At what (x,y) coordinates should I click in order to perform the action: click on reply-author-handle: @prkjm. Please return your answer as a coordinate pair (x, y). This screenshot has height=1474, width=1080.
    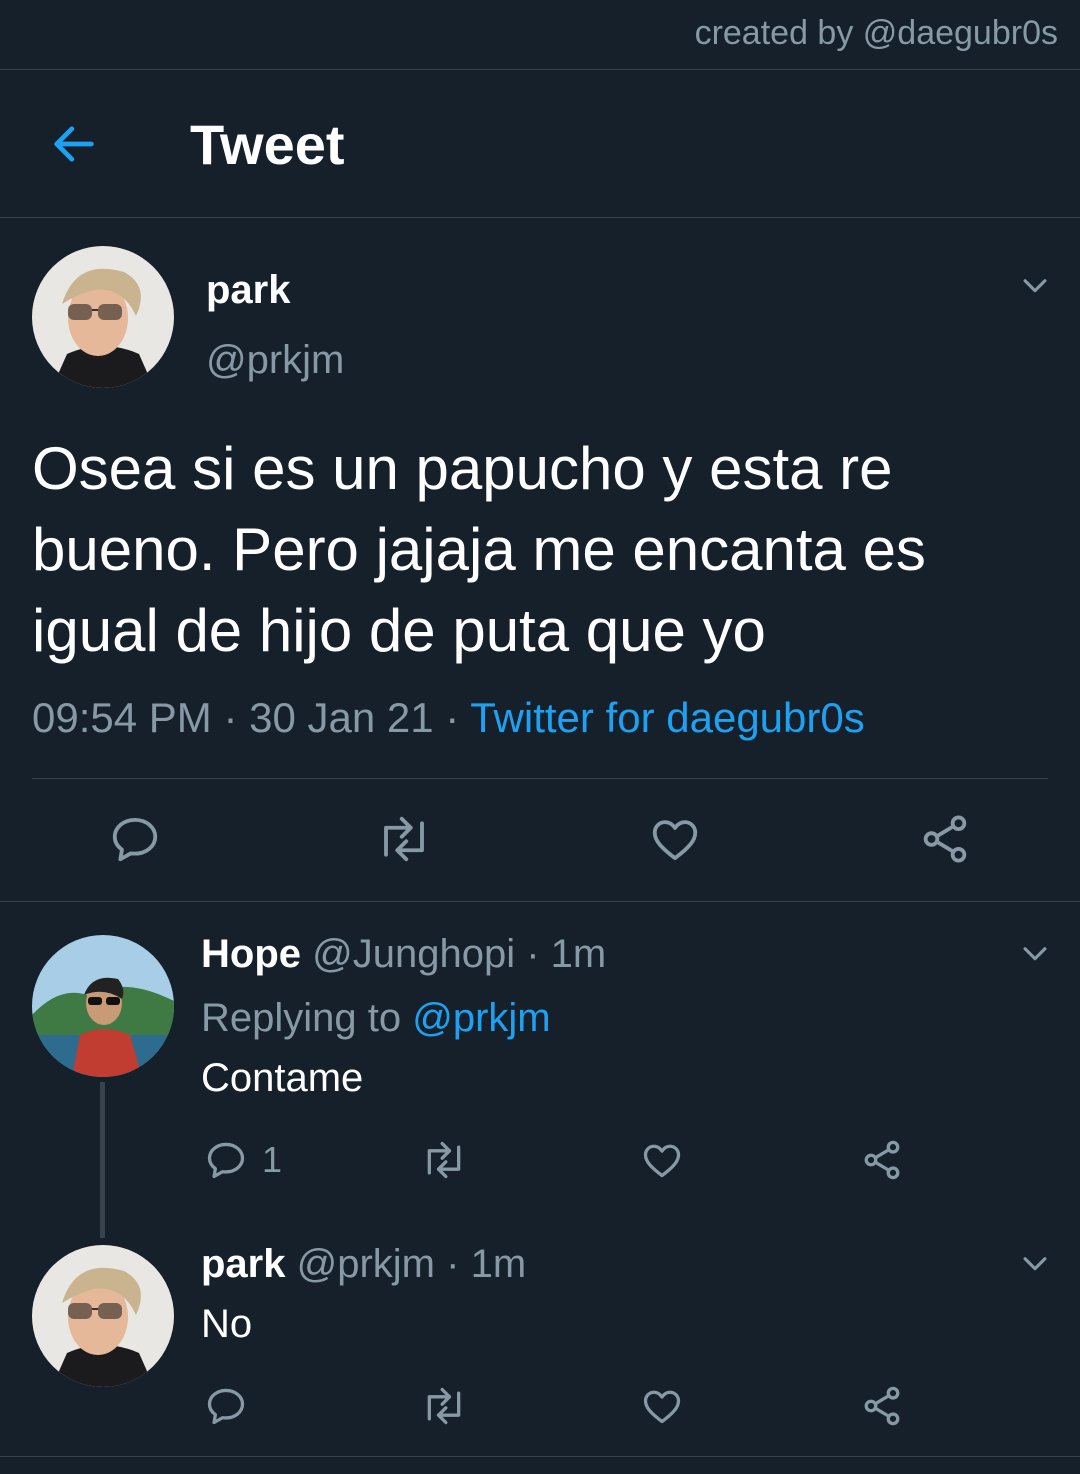
    Looking at the image, I should click on (366, 1264).